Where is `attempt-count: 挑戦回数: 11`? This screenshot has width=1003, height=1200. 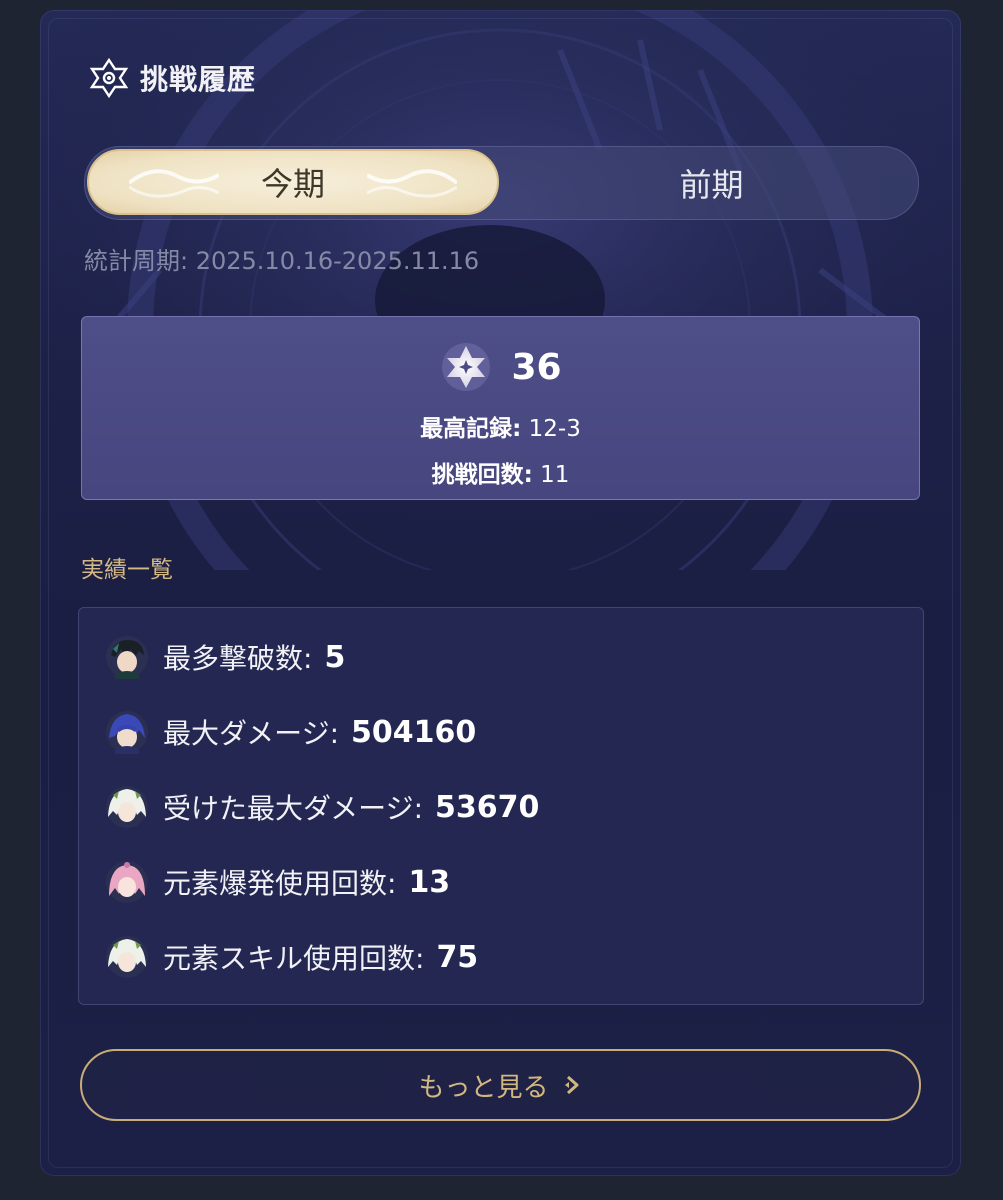 attempt-count: 挑戦回数: 11 is located at coordinates (500, 472).